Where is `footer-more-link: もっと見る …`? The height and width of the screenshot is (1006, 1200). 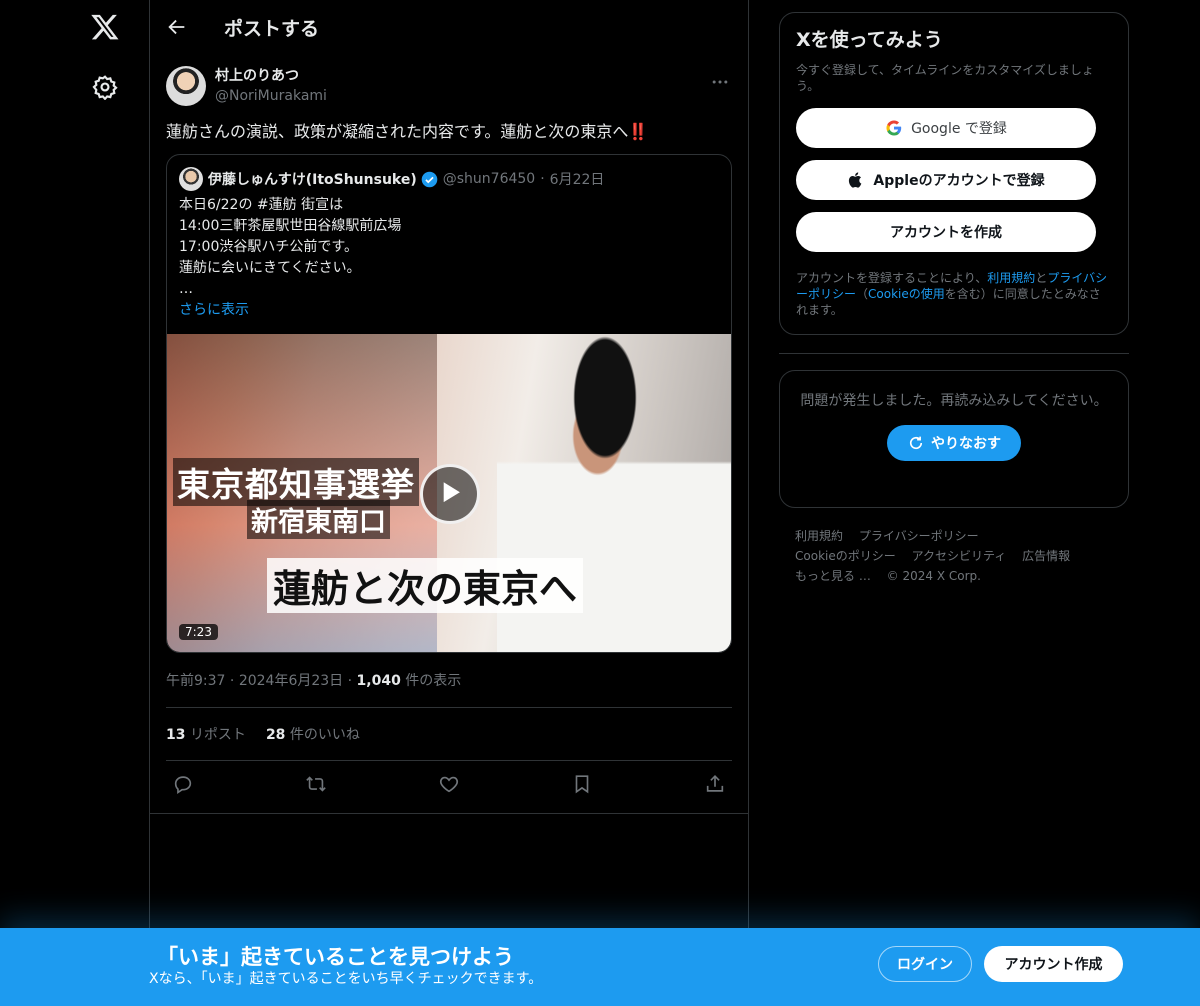
footer-more-link: もっと見る … is located at coordinates (833, 576).